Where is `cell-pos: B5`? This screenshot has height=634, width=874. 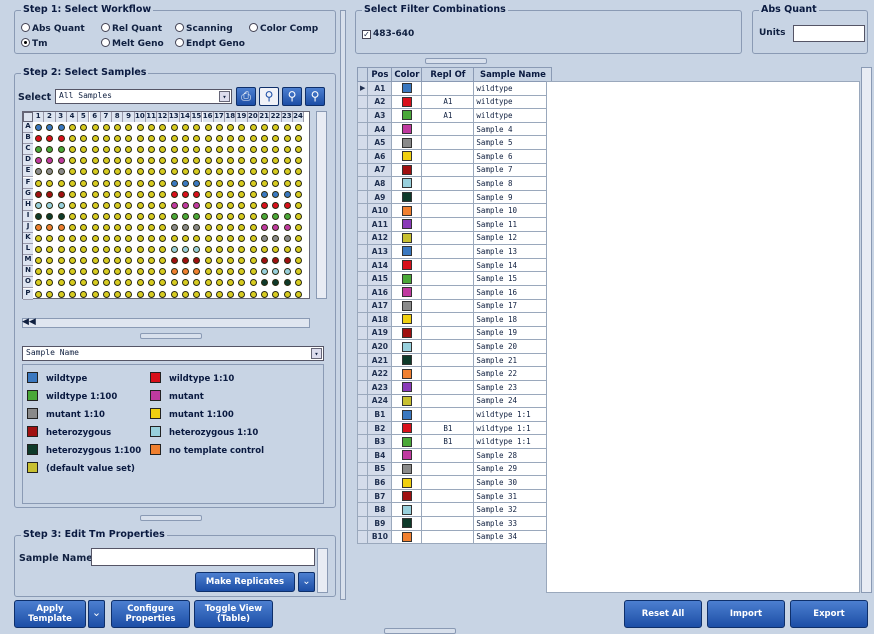 cell-pos: B5 is located at coordinates (380, 469).